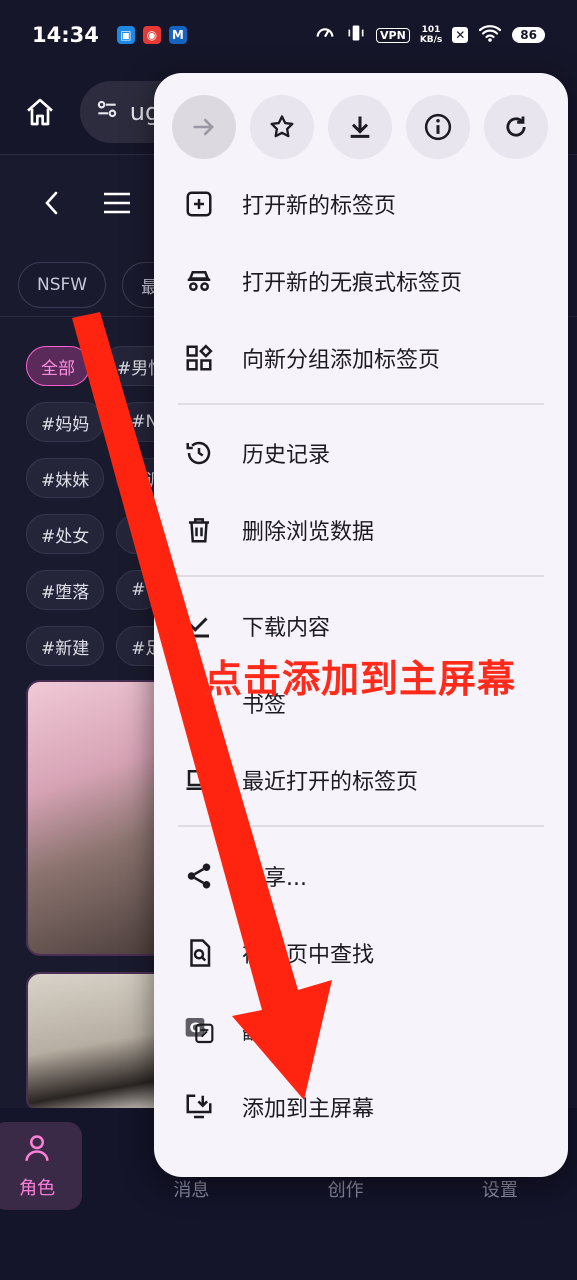  What do you see at coordinates (65, 478) in the screenshot?
I see `tag-item: #妹妹` at bounding box center [65, 478].